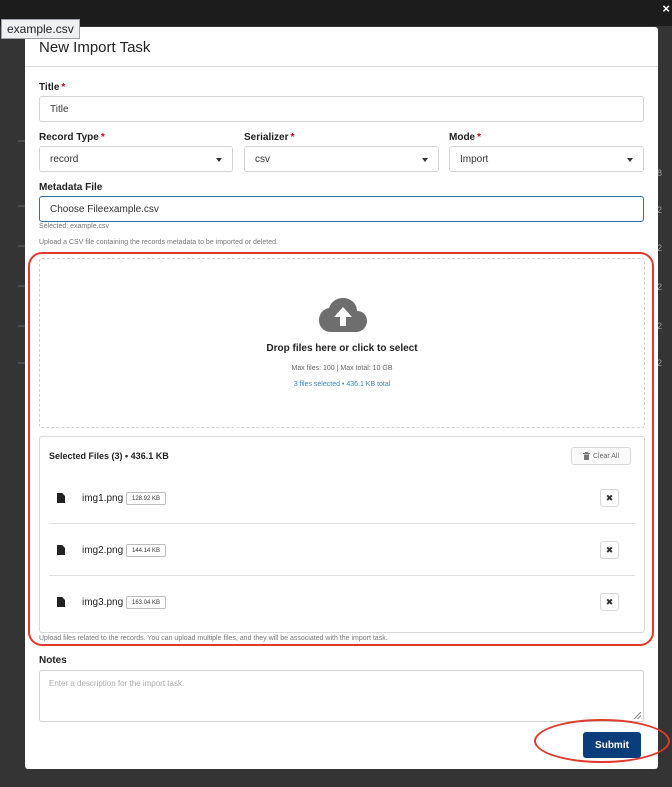 This screenshot has height=787, width=672. What do you see at coordinates (104, 209) in the screenshot?
I see `metadata-file-value: Choose Fileexample.csv` at bounding box center [104, 209].